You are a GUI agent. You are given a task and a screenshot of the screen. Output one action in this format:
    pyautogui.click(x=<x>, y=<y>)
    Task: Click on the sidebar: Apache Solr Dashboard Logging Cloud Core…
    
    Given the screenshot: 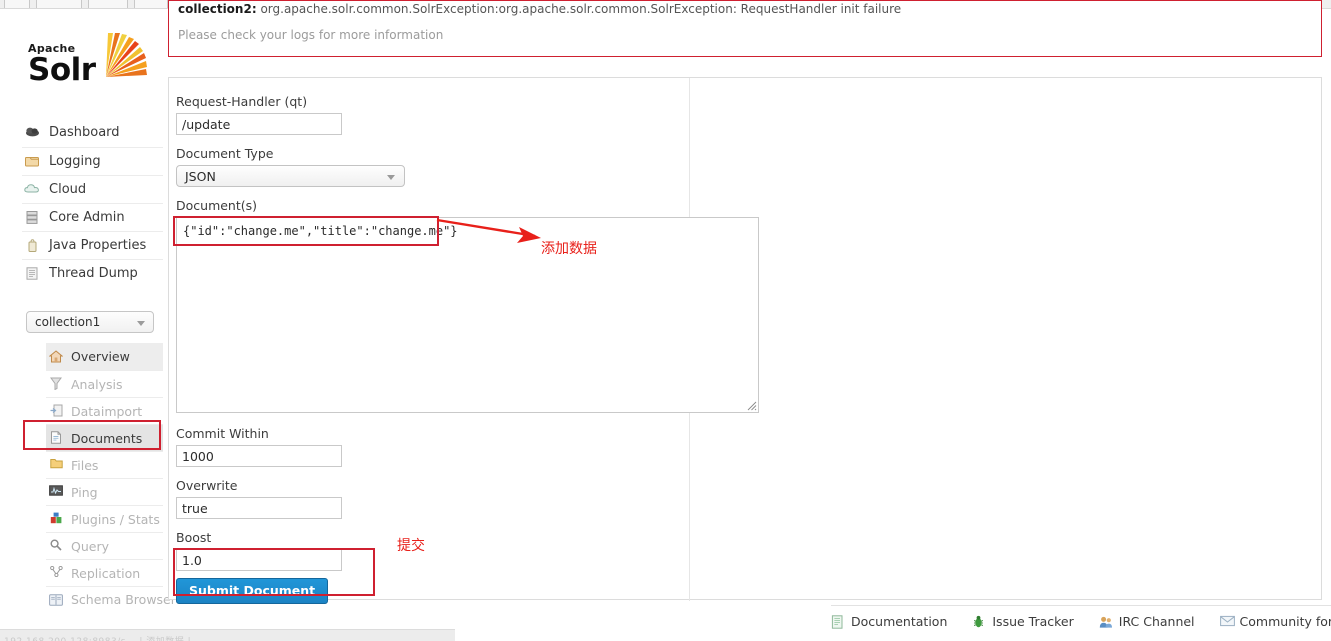 What is the action you would take?
    pyautogui.click(x=88, y=325)
    